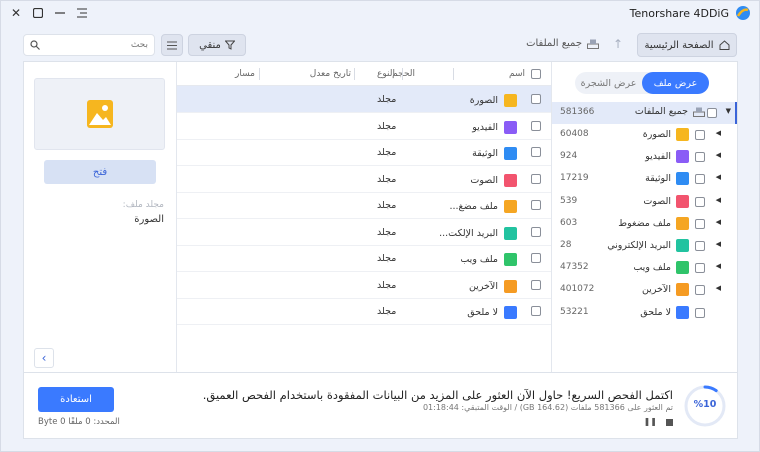 Image resolution: width=760 pixels, height=452 pixels. What do you see at coordinates (644, 135) in the screenshot?
I see `tree-node: 60408 الصورة ◀` at bounding box center [644, 135].